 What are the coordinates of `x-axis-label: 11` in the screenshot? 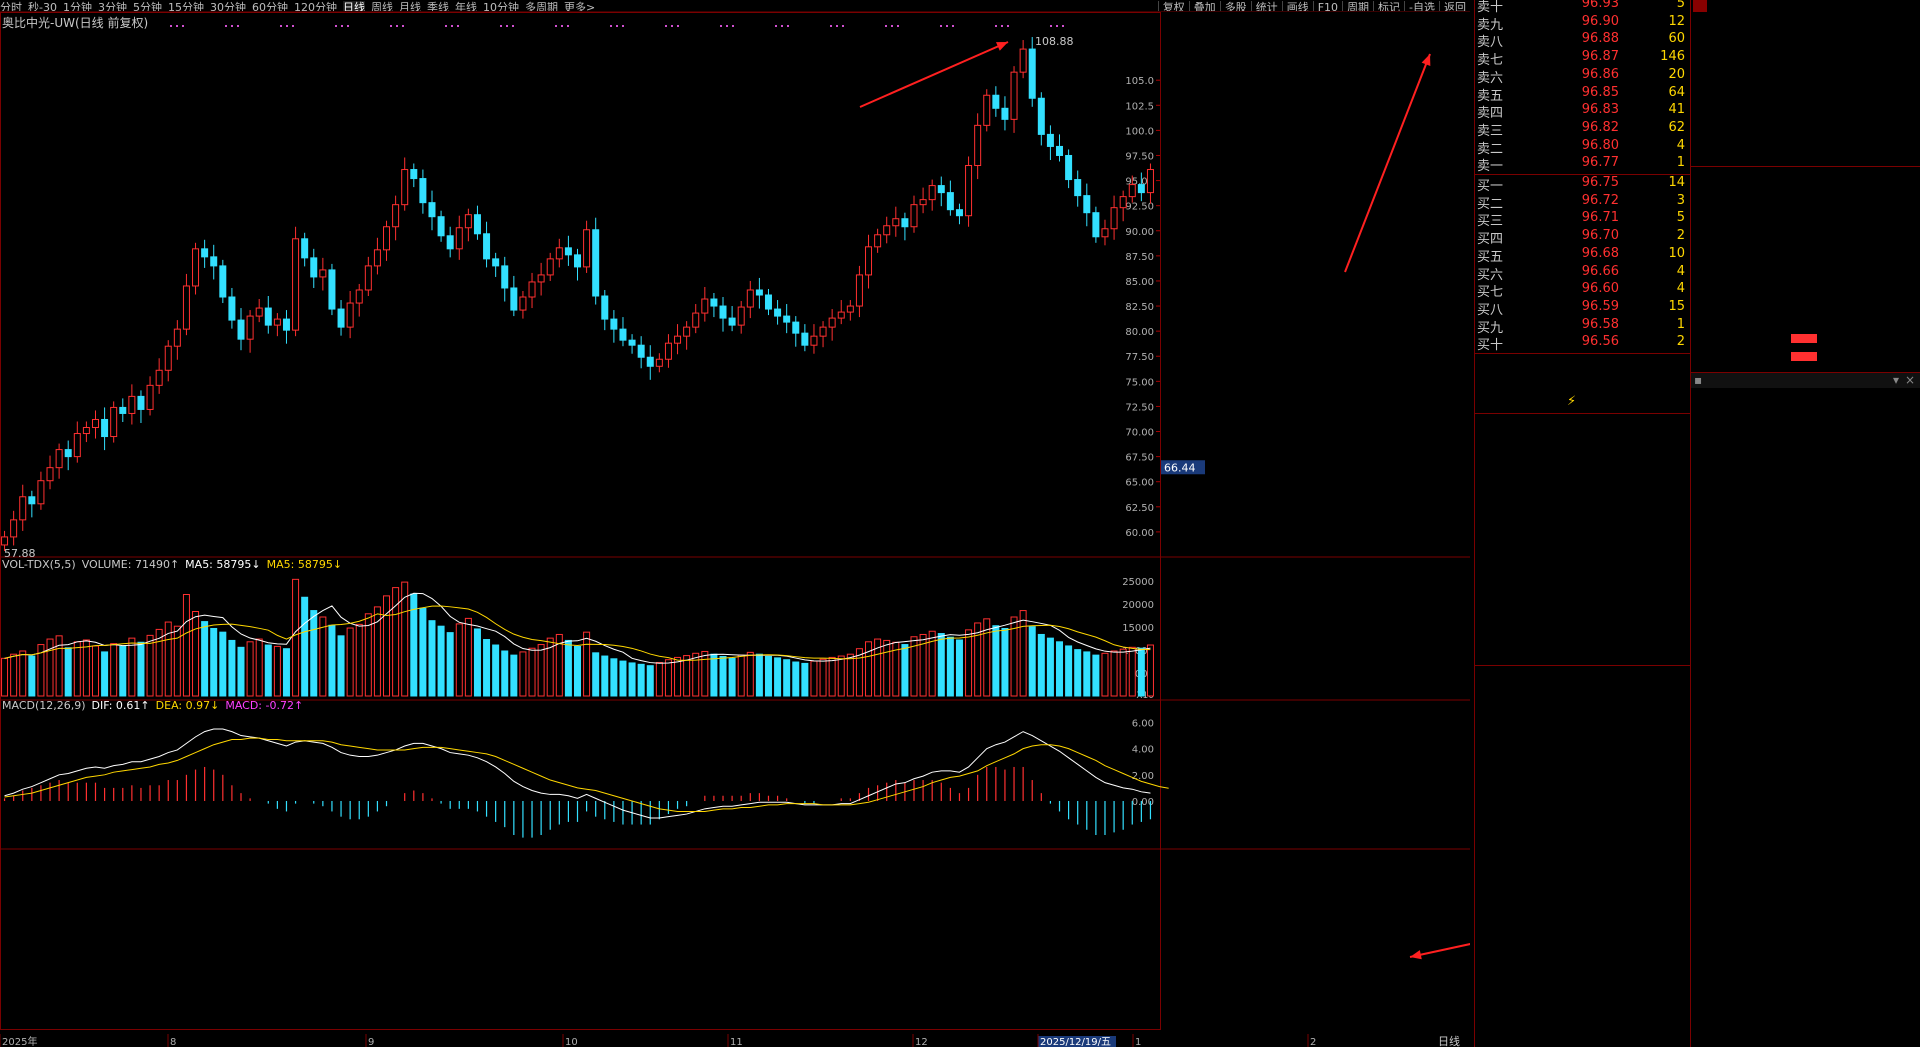 It's located at (736, 1042).